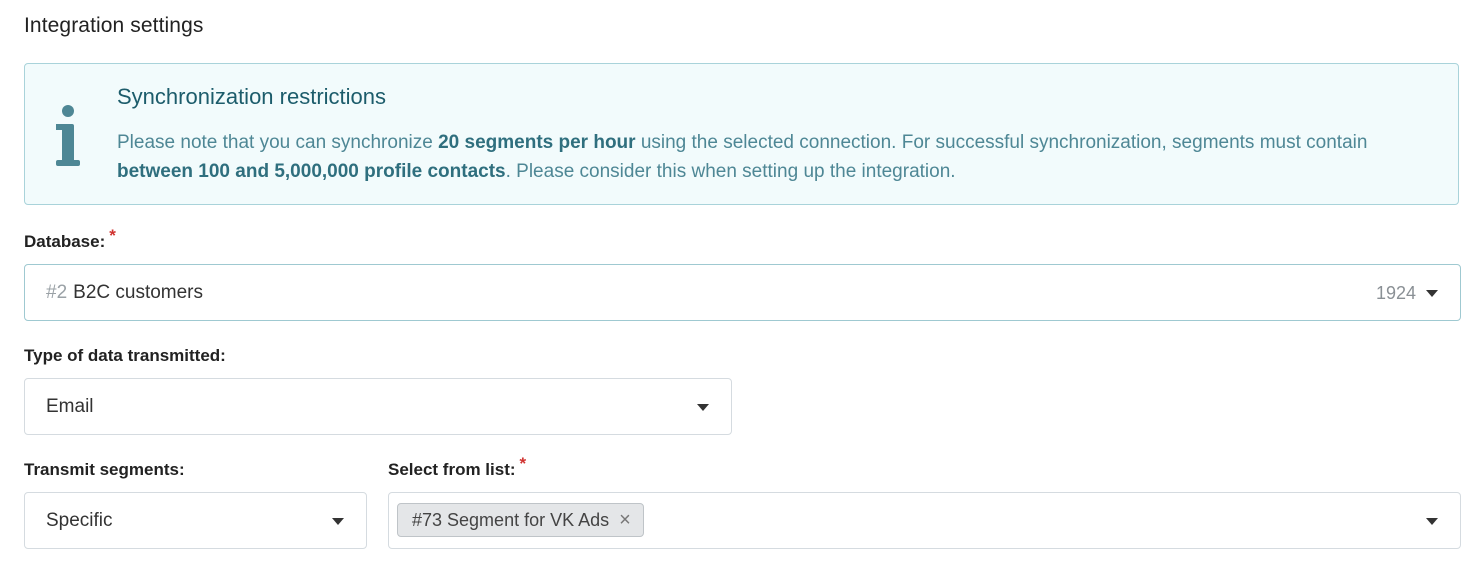 This screenshot has width=1484, height=570. What do you see at coordinates (70, 238) in the screenshot?
I see `database-label: Database: *` at bounding box center [70, 238].